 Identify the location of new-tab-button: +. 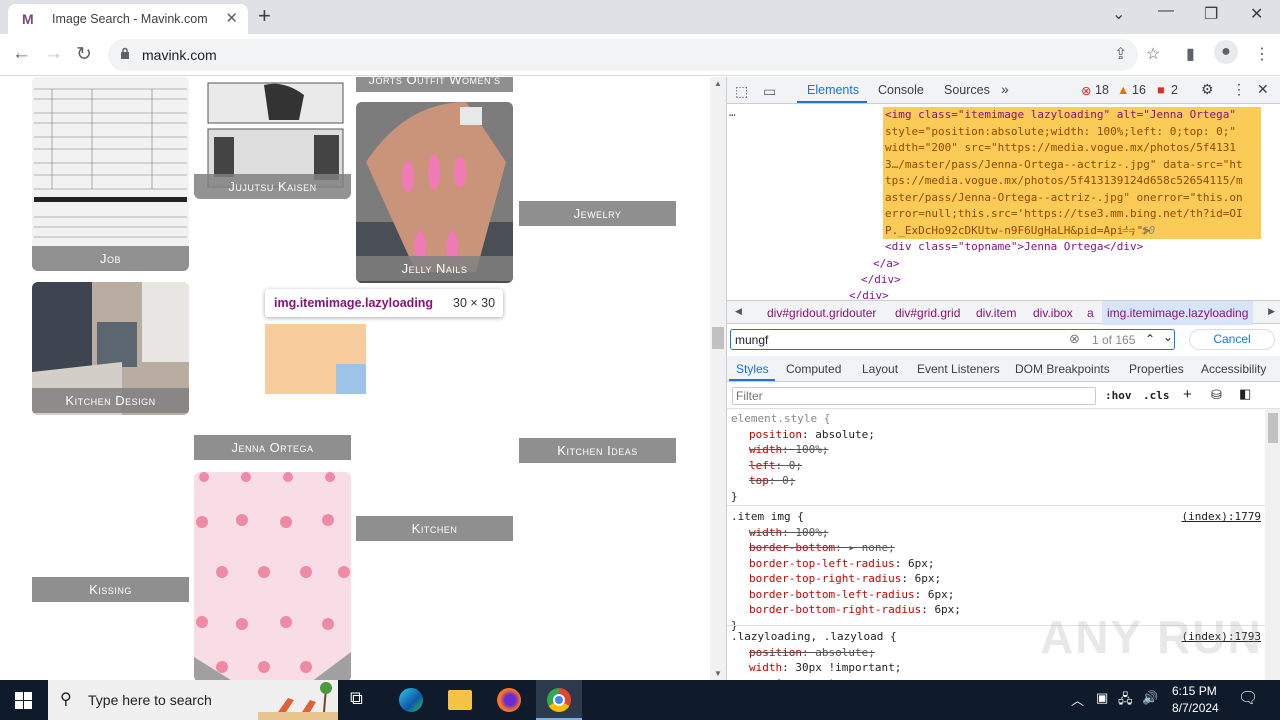
(264, 16).